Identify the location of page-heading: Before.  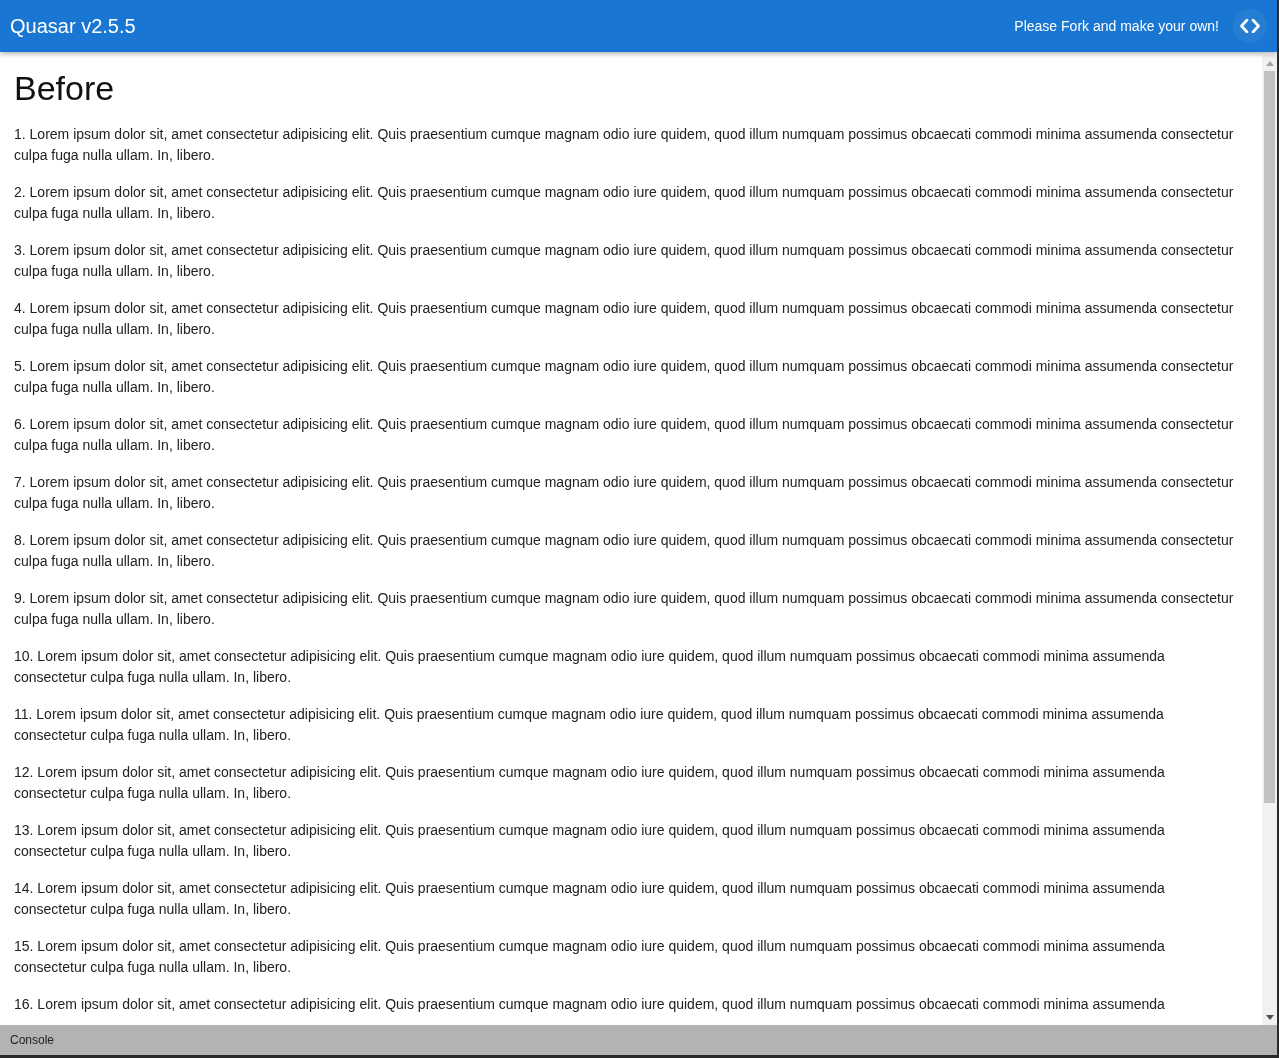
(65, 88).